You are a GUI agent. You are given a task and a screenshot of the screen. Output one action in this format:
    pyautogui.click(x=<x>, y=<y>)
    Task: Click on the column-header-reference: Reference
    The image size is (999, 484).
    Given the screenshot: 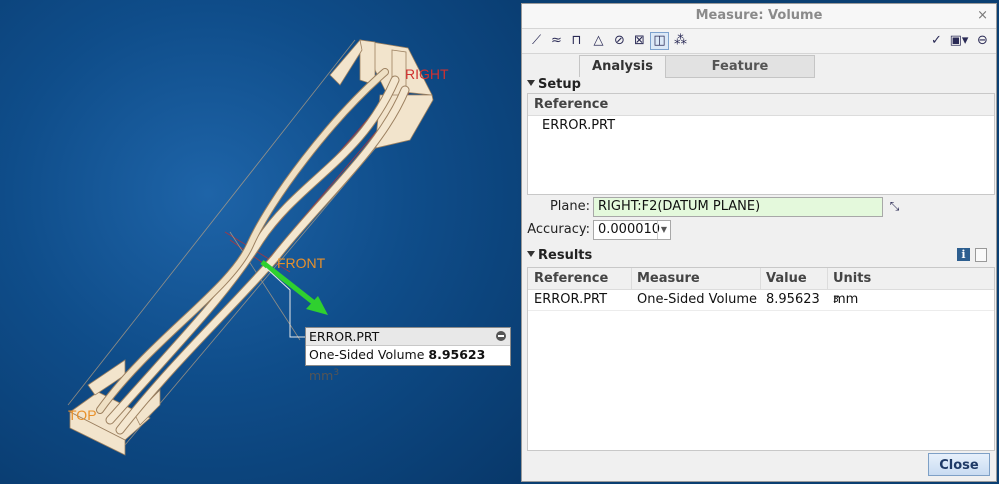 What is the action you would take?
    pyautogui.click(x=571, y=278)
    